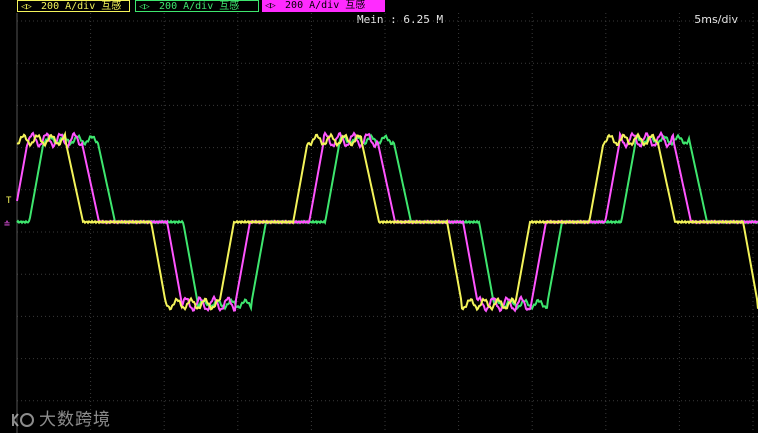 The image size is (758, 433). I want to click on watermark-text: 大数跨境, so click(75, 420).